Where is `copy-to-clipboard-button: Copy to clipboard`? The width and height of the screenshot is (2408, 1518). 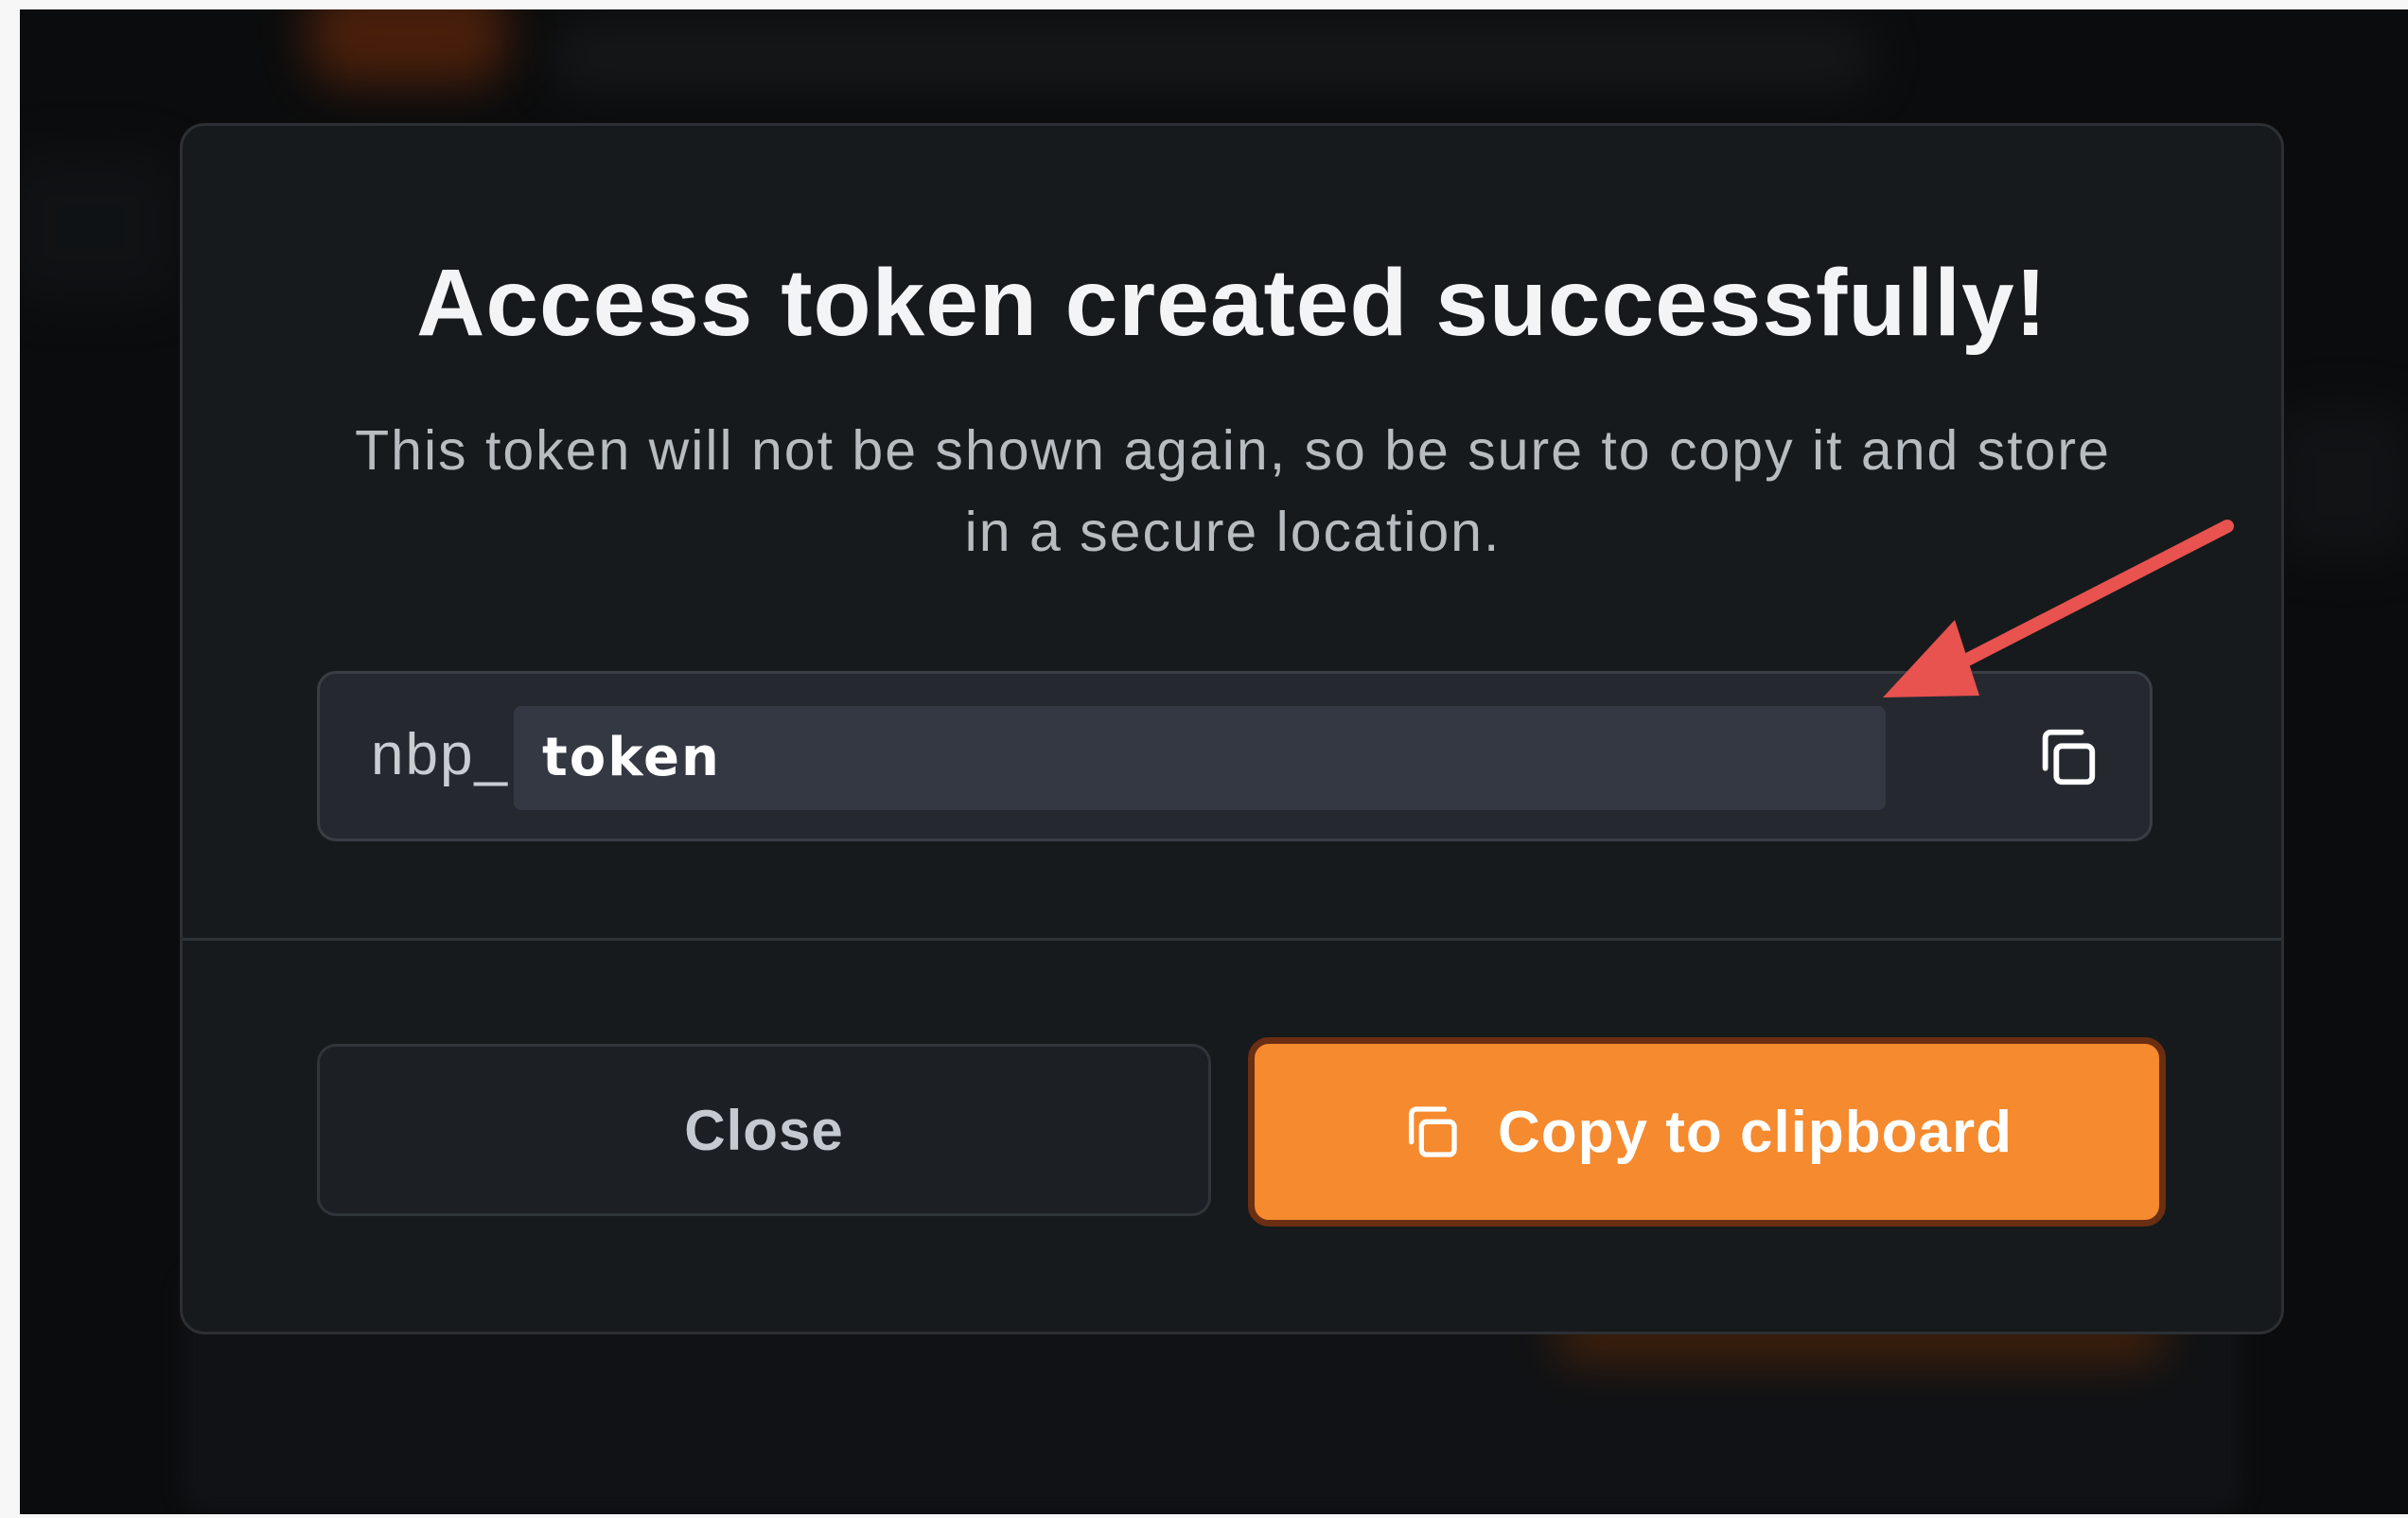
copy-to-clipboard-button: Copy to clipboard is located at coordinates (1707, 1132).